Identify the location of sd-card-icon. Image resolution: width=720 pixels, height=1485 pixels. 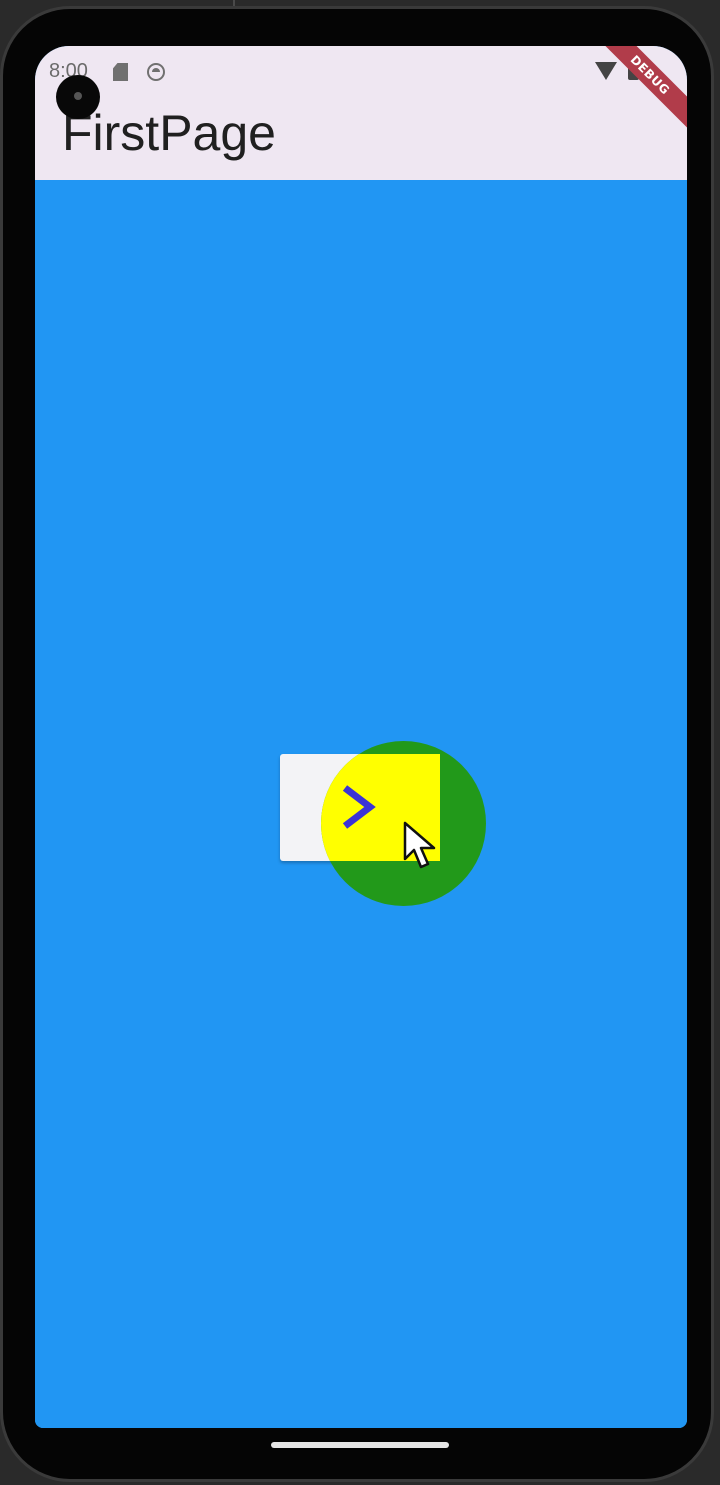
(120, 72).